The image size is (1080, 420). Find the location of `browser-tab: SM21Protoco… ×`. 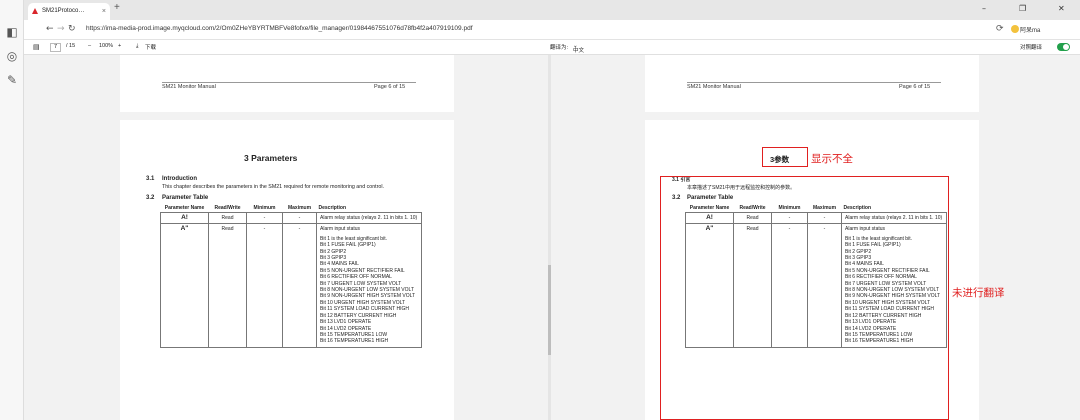

browser-tab: SM21Protoco… × is located at coordinates (69, 11).